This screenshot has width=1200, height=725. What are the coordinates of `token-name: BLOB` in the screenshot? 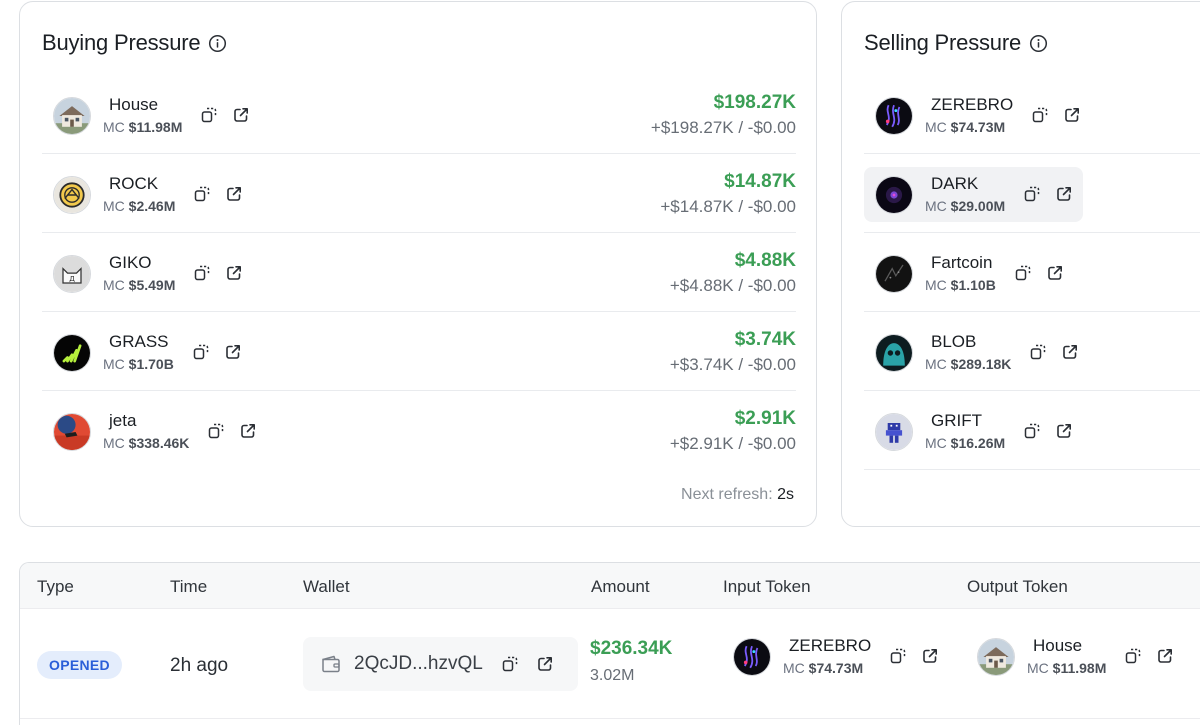 It's located at (954, 341).